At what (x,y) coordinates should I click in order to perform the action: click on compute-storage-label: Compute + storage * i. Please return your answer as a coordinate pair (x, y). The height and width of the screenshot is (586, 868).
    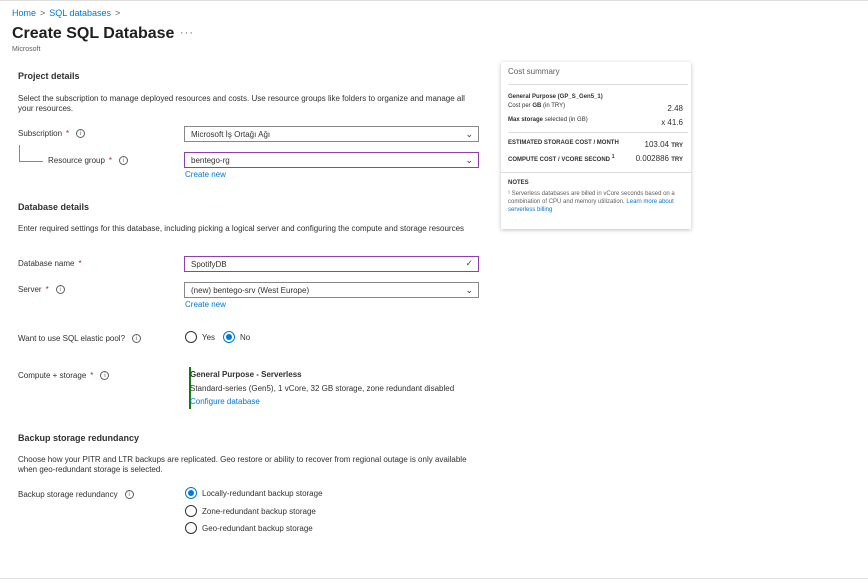
    Looking at the image, I should click on (64, 375).